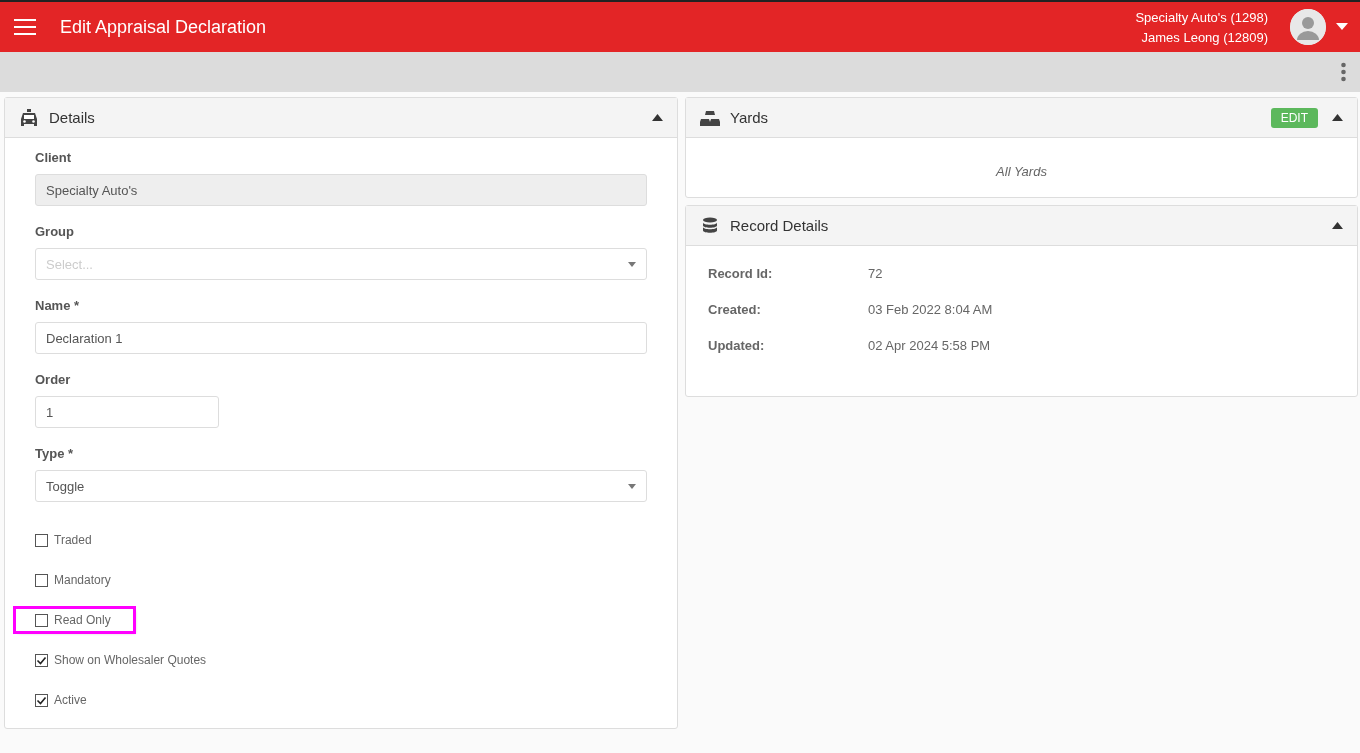  What do you see at coordinates (710, 225) in the screenshot?
I see `database-icon` at bounding box center [710, 225].